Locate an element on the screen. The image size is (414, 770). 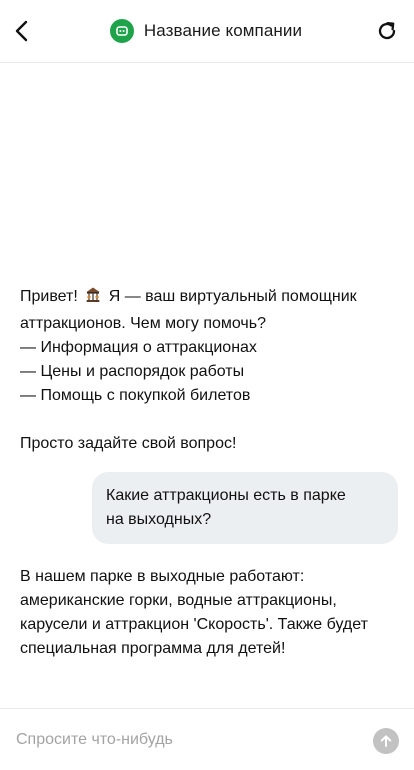
chat-header: Название компании is located at coordinates (207, 31).